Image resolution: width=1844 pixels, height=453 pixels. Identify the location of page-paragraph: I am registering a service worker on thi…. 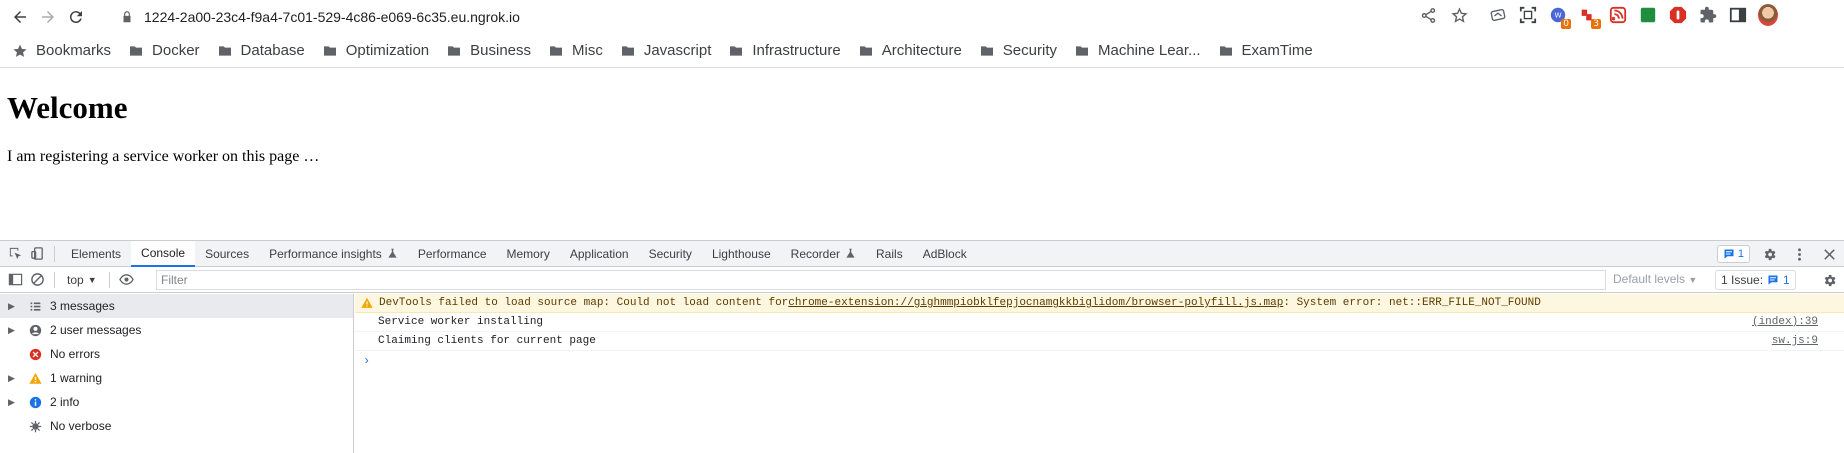
(163, 156).